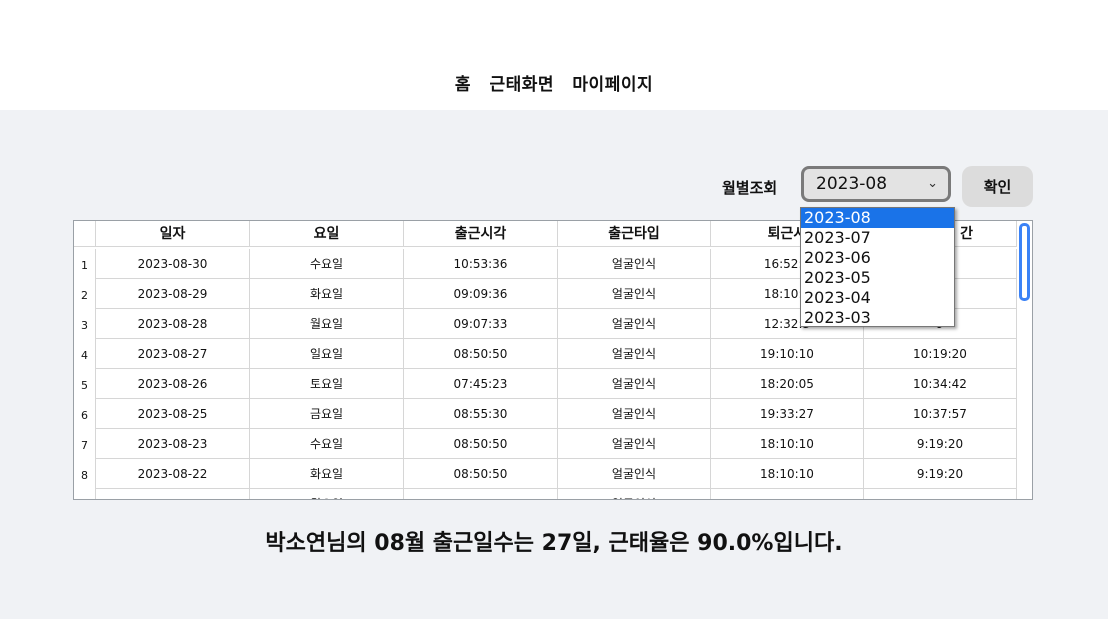 This screenshot has width=1108, height=619. Describe the element at coordinates (634, 234) in the screenshot. I see `header-checkin-type: 출근타입` at that location.